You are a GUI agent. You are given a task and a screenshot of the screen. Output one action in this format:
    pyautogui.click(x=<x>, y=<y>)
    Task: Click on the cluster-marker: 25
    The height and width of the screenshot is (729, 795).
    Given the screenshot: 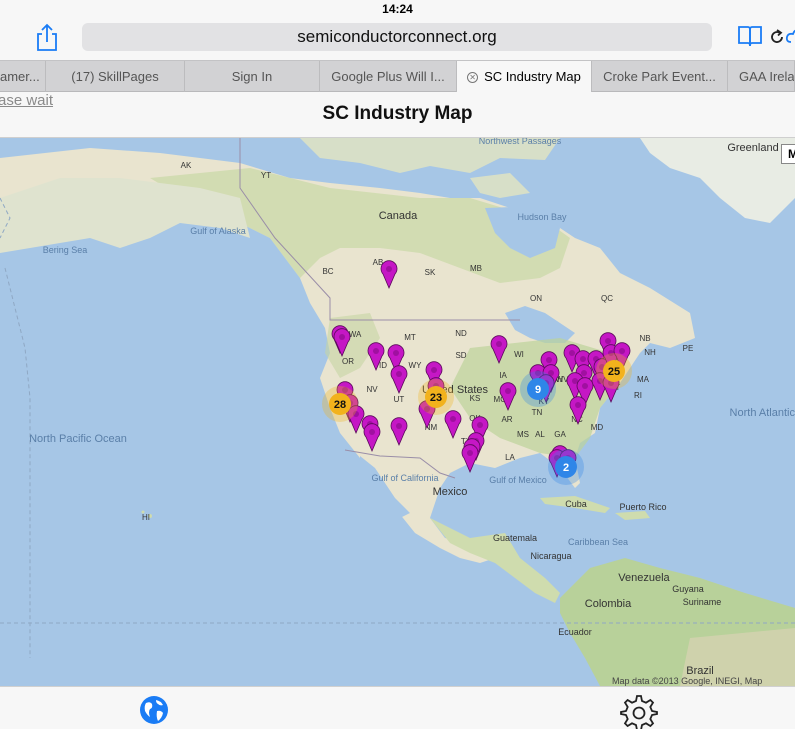 What is the action you would take?
    pyautogui.click(x=614, y=371)
    